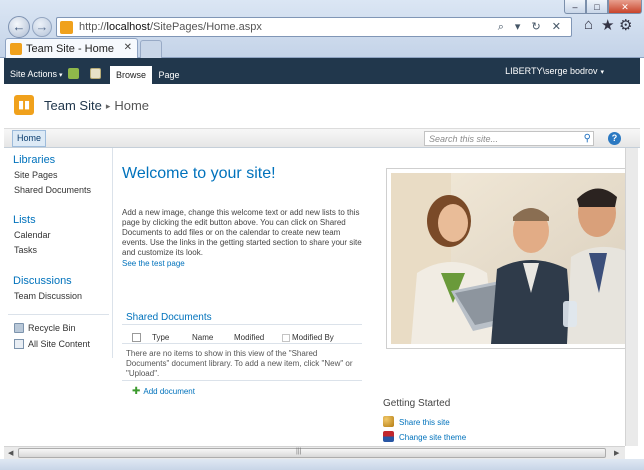  I want to click on ql-item-tasks: Tasks, so click(25, 250).